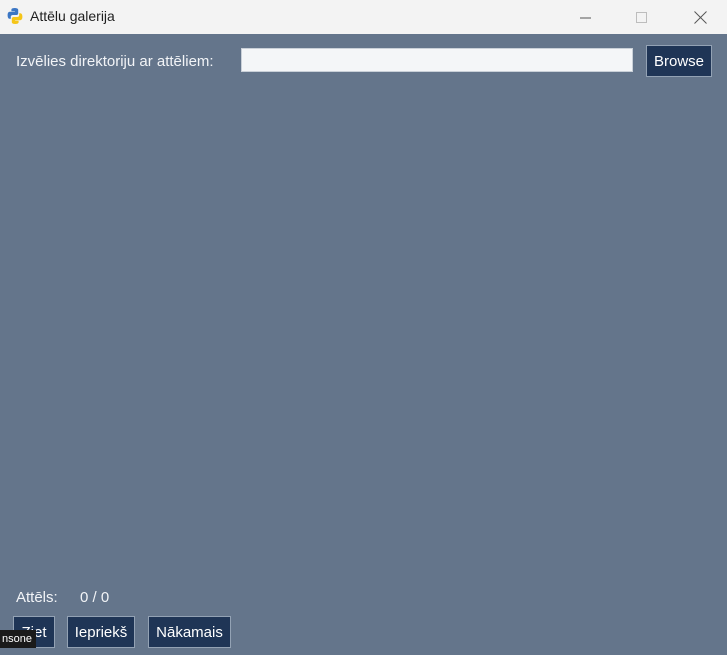 This screenshot has width=727, height=655. I want to click on window-title: Attēlu galerija, so click(72, 16).